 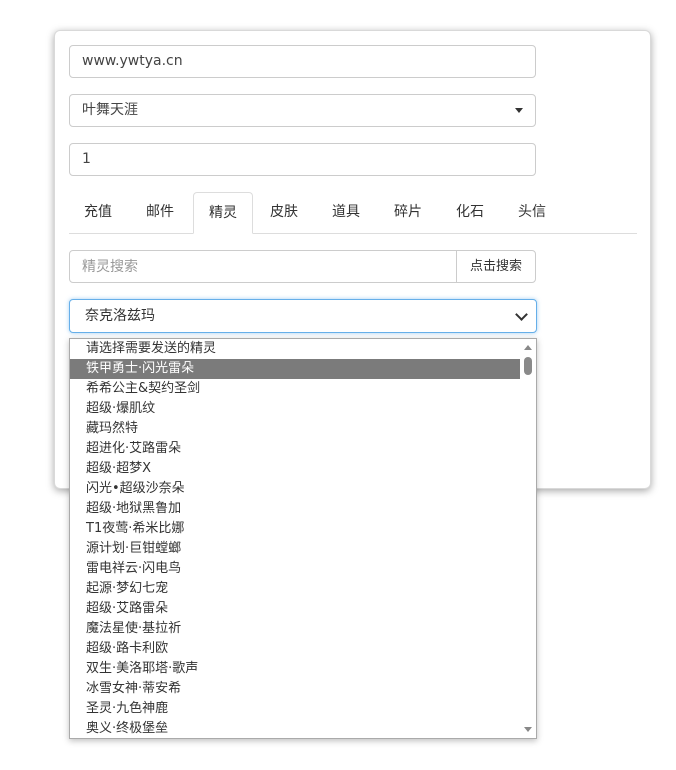 What do you see at coordinates (528, 347) in the screenshot?
I see `scroll-up-icon` at bounding box center [528, 347].